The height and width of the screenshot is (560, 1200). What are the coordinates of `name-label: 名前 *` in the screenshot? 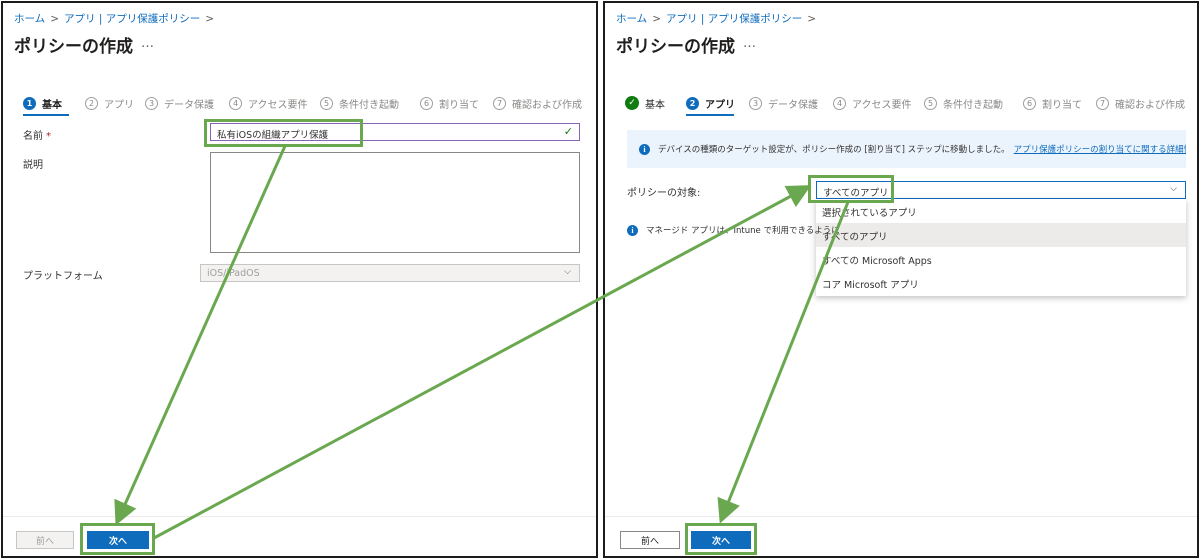 It's located at (37, 134).